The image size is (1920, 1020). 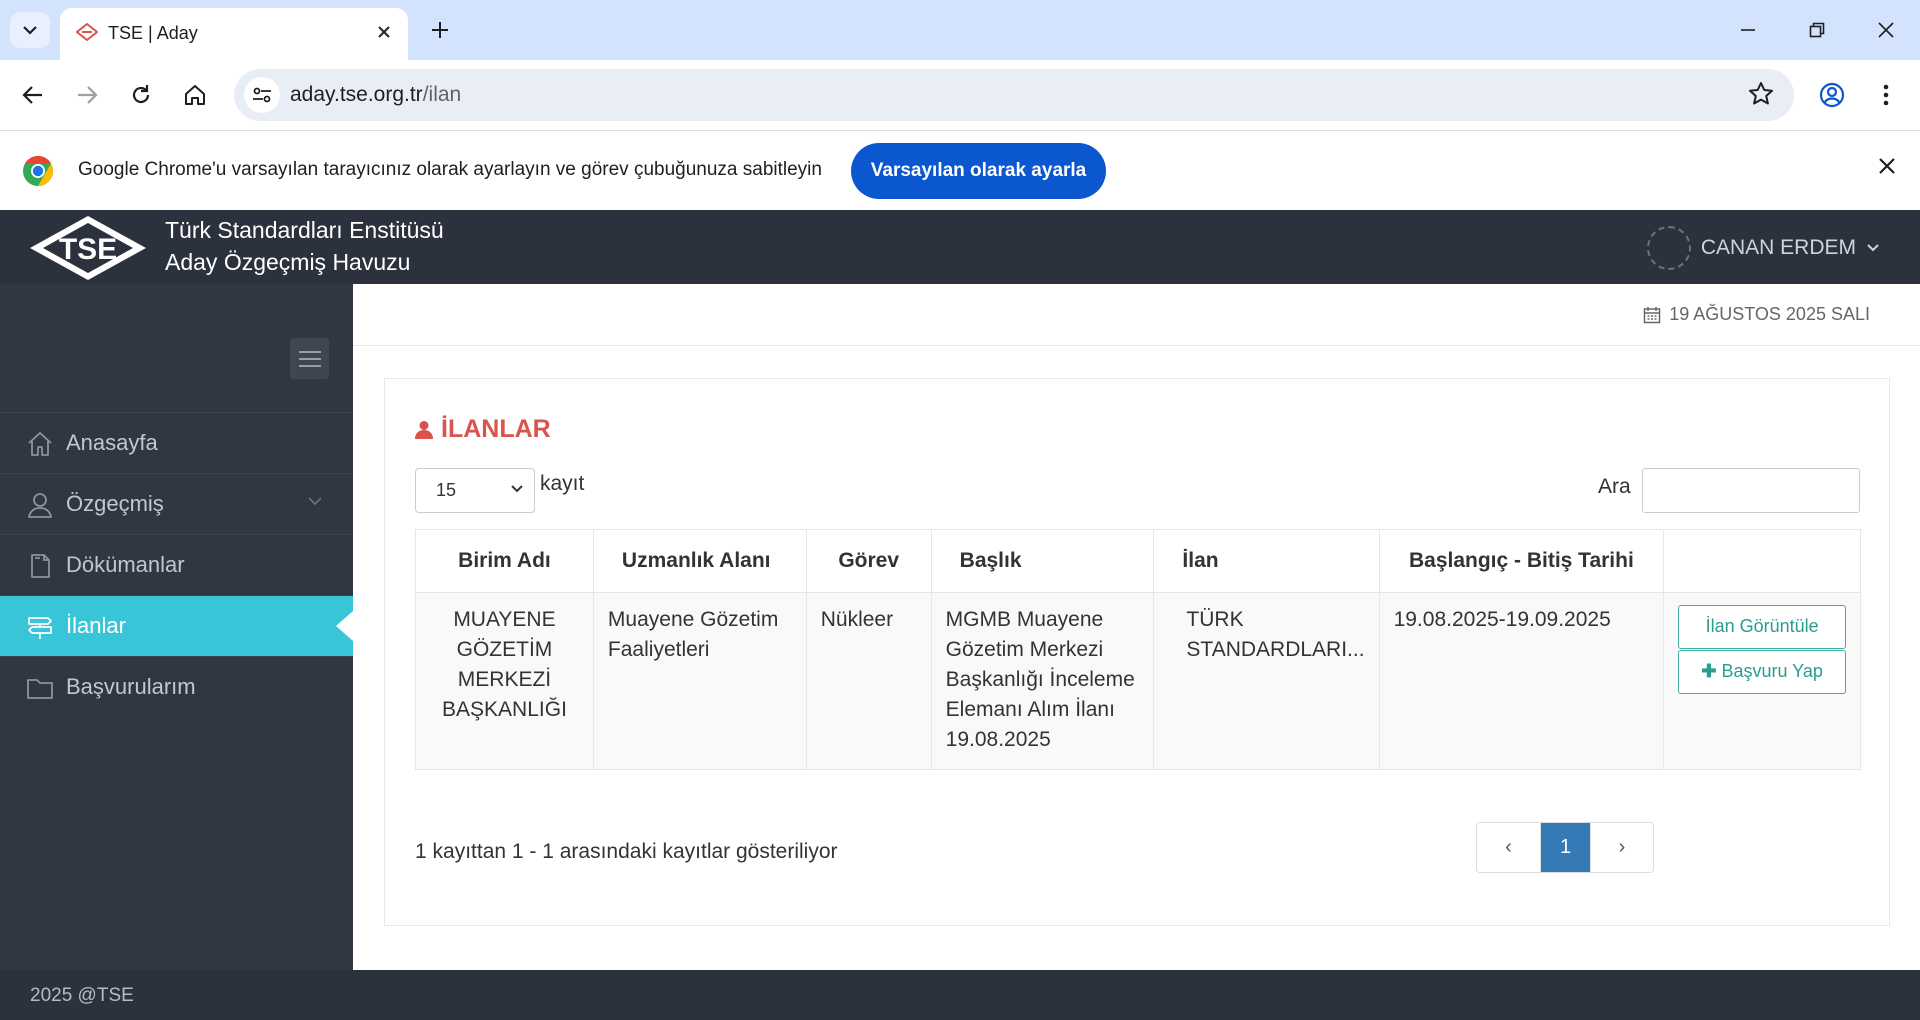 What do you see at coordinates (1042, 561) in the screenshot?
I see `column-header-baslik: Başlık` at bounding box center [1042, 561].